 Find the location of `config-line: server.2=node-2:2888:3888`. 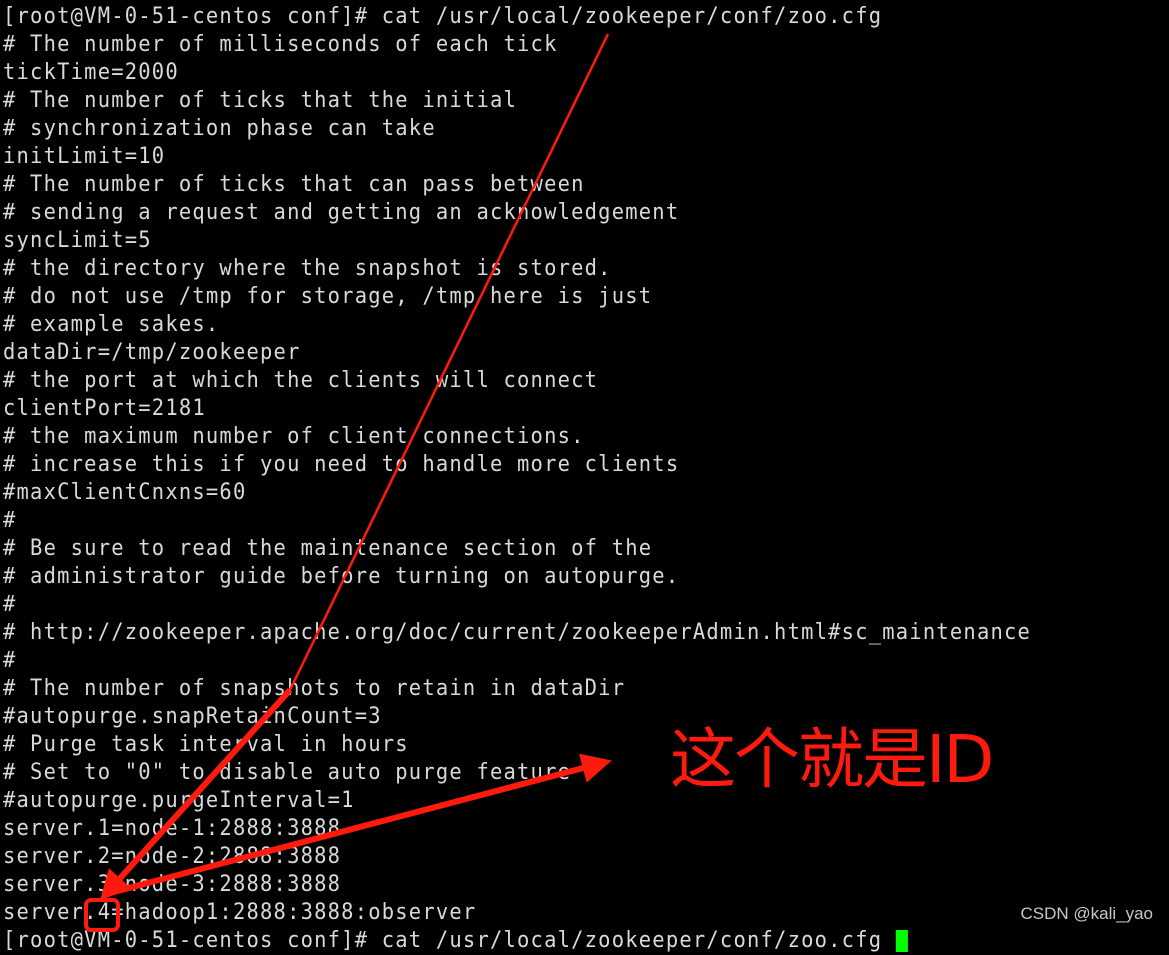

config-line: server.2=node-2:2888:3888 is located at coordinates (172, 856).